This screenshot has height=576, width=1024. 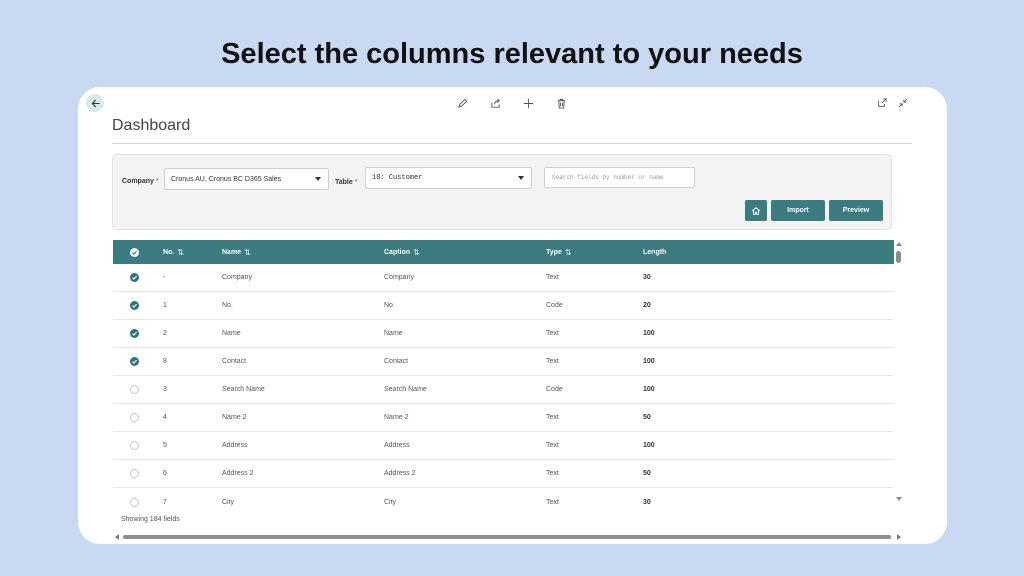 What do you see at coordinates (399, 277) in the screenshot?
I see `cell-caption: Company` at bounding box center [399, 277].